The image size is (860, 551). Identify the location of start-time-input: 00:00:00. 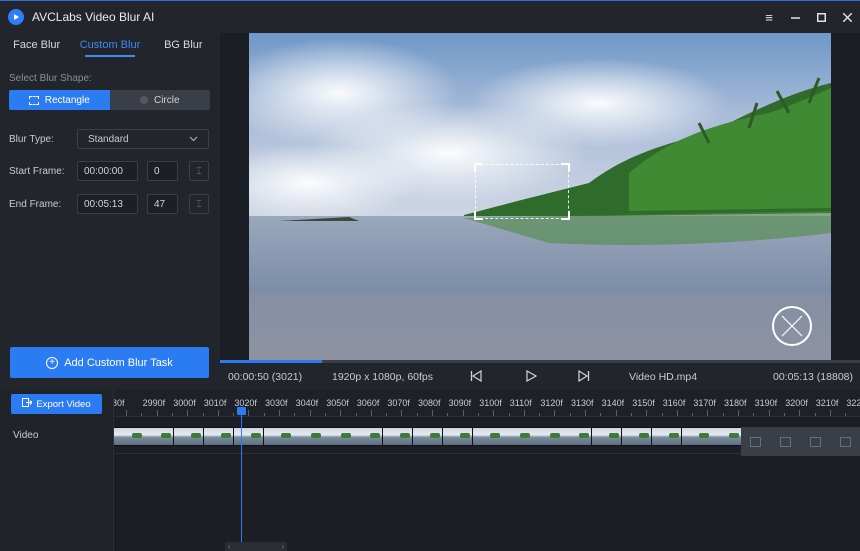
(107, 171).